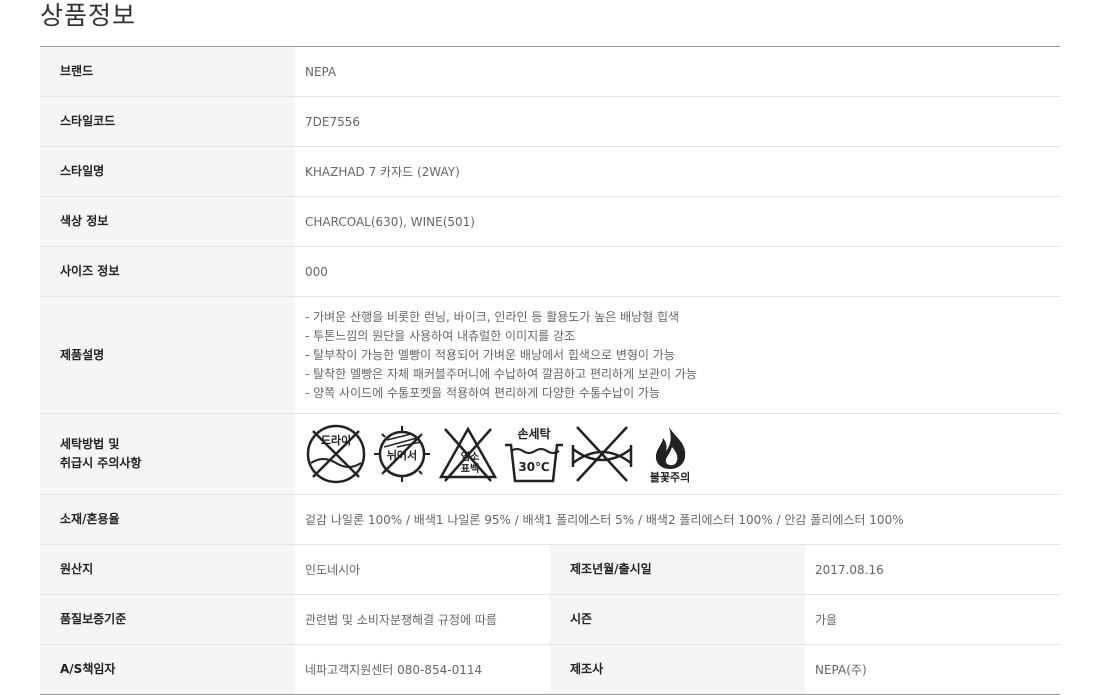  Describe the element at coordinates (167, 519) in the screenshot. I see `row-label: 소재/혼용율` at that location.